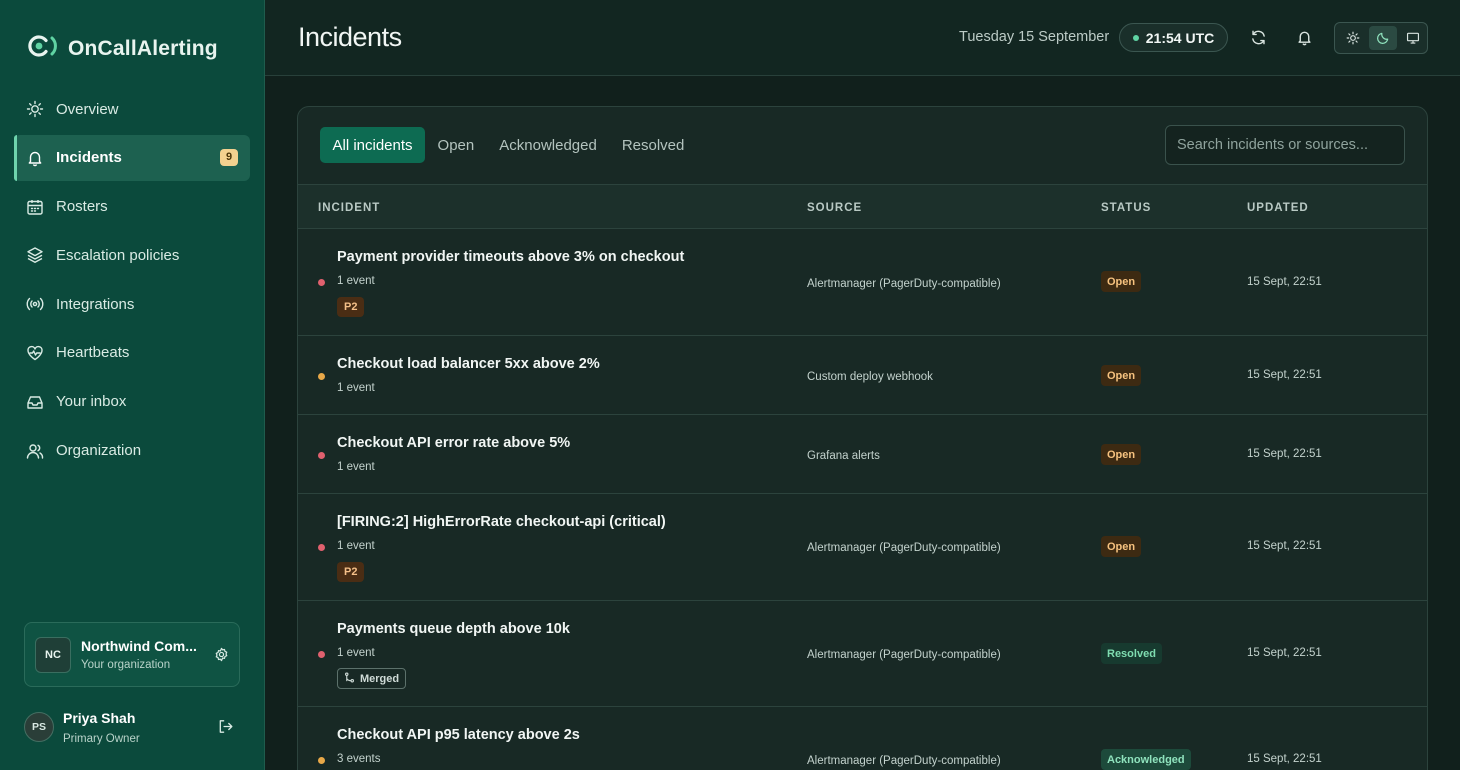 The width and height of the screenshot is (1460, 770). I want to click on tab-all-incidents: All incidents, so click(373, 145).